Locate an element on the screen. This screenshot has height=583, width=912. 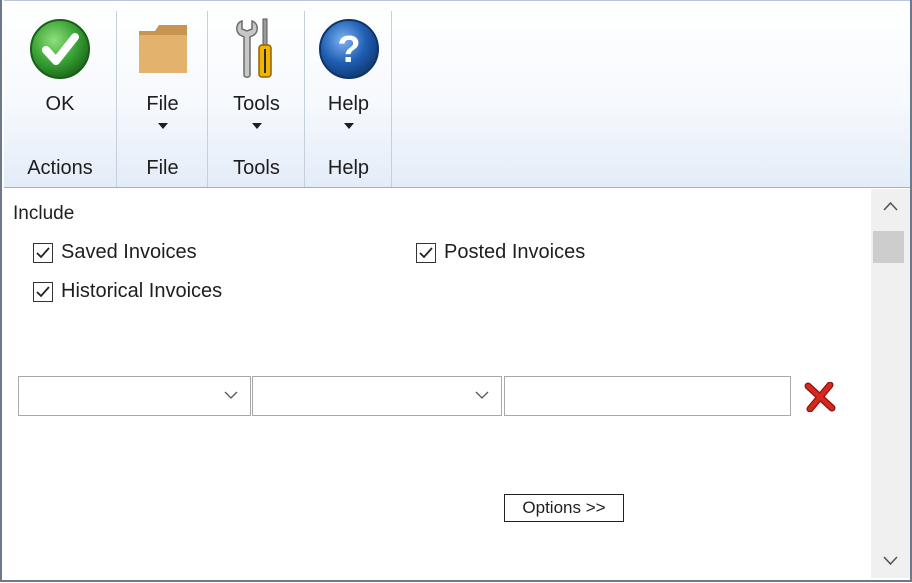
tools-button-label: Tools is located at coordinates (256, 104).